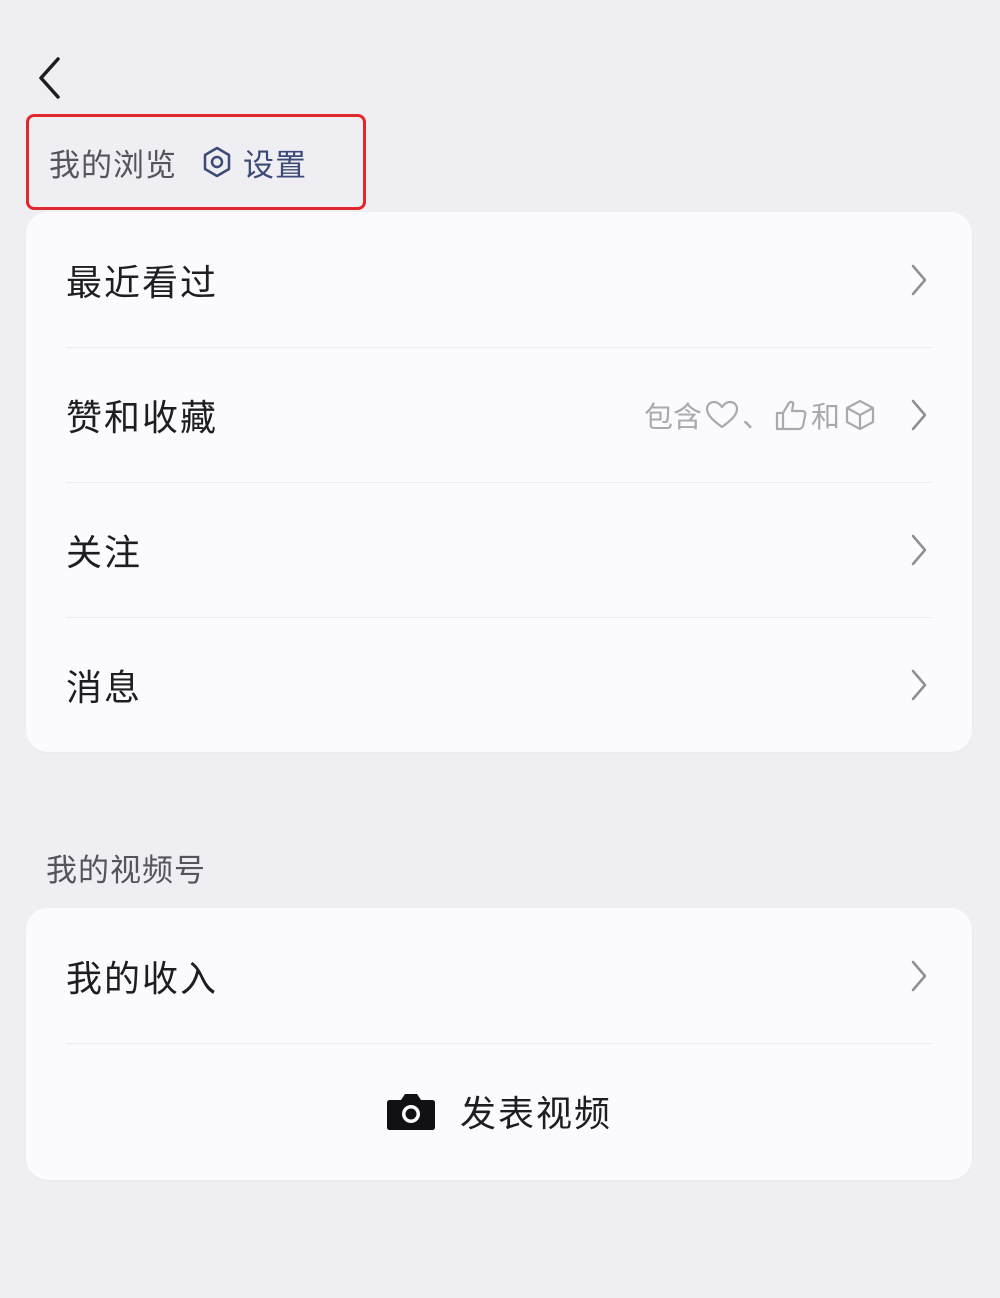  I want to click on thumbs-up-icon, so click(791, 415).